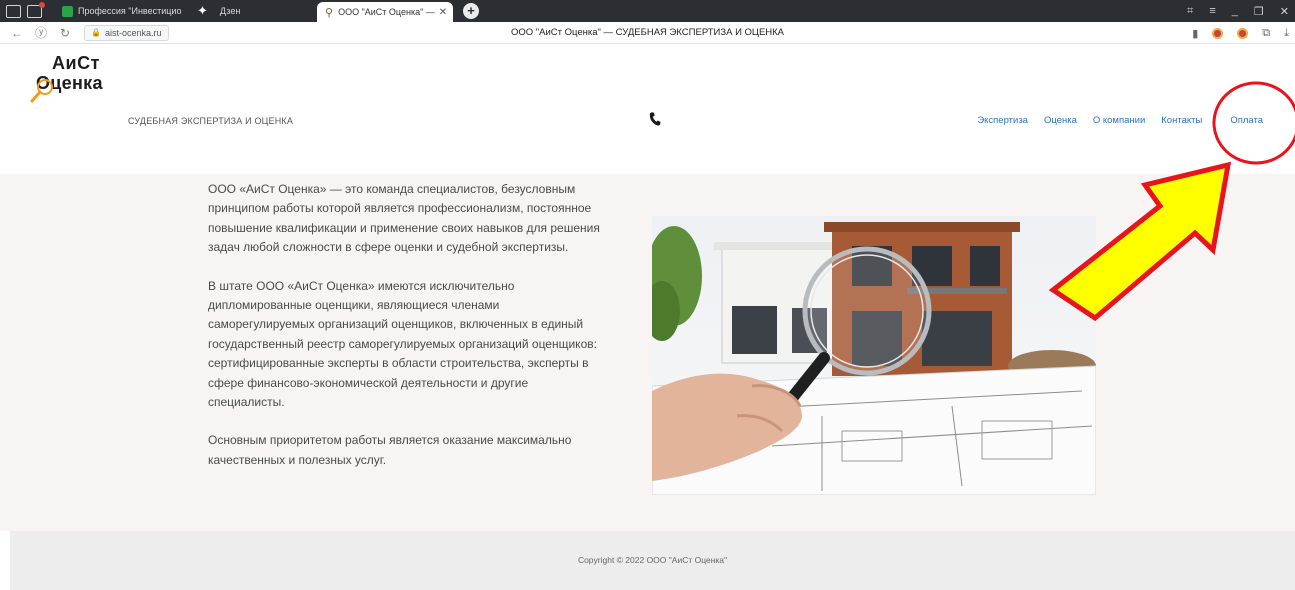 The width and height of the screenshot is (1295, 590). What do you see at coordinates (1284, 11) in the screenshot?
I see `window-close-icon: ✕` at bounding box center [1284, 11].